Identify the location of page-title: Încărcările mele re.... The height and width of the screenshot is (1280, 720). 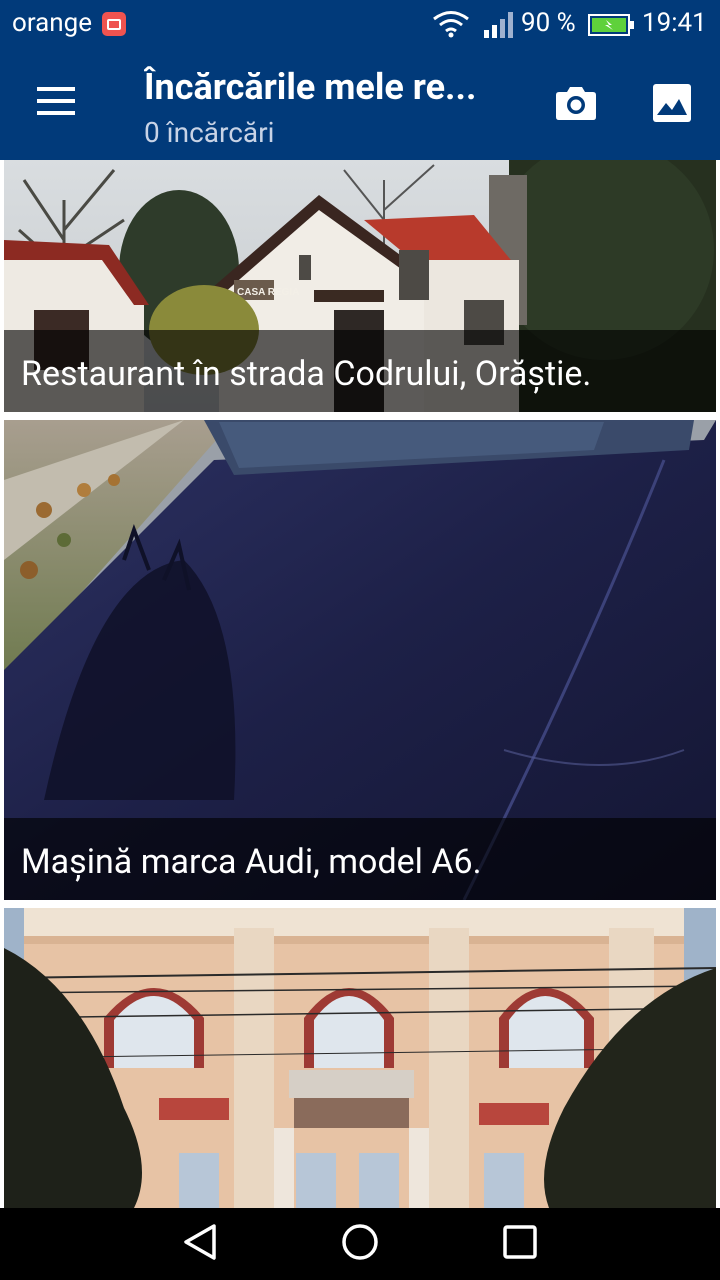
(310, 87).